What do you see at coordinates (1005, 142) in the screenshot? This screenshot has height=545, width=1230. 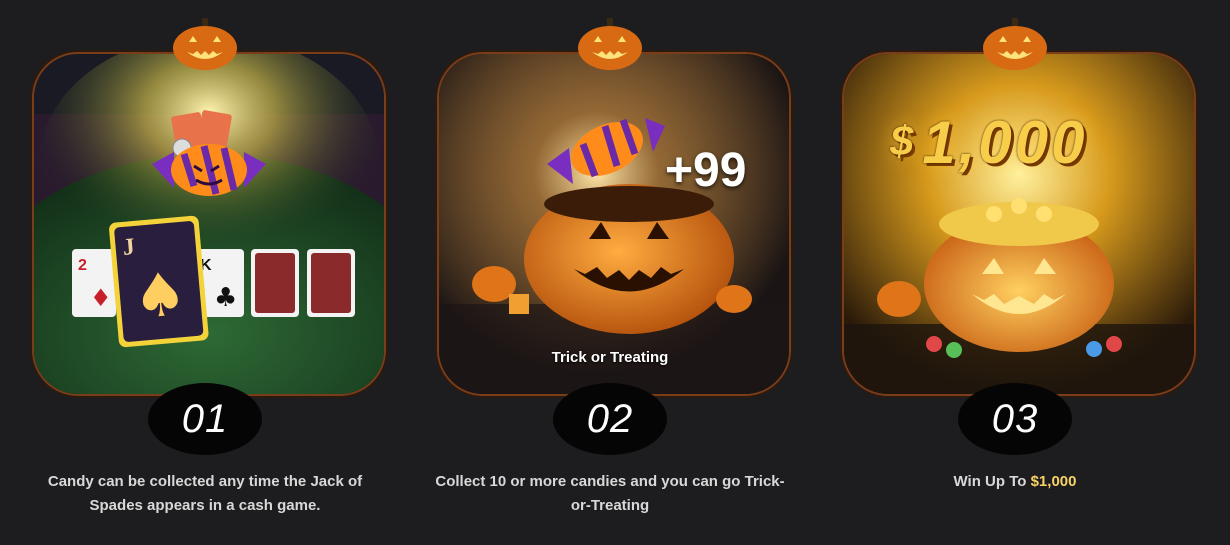 I see `prize-amount: 1,000` at bounding box center [1005, 142].